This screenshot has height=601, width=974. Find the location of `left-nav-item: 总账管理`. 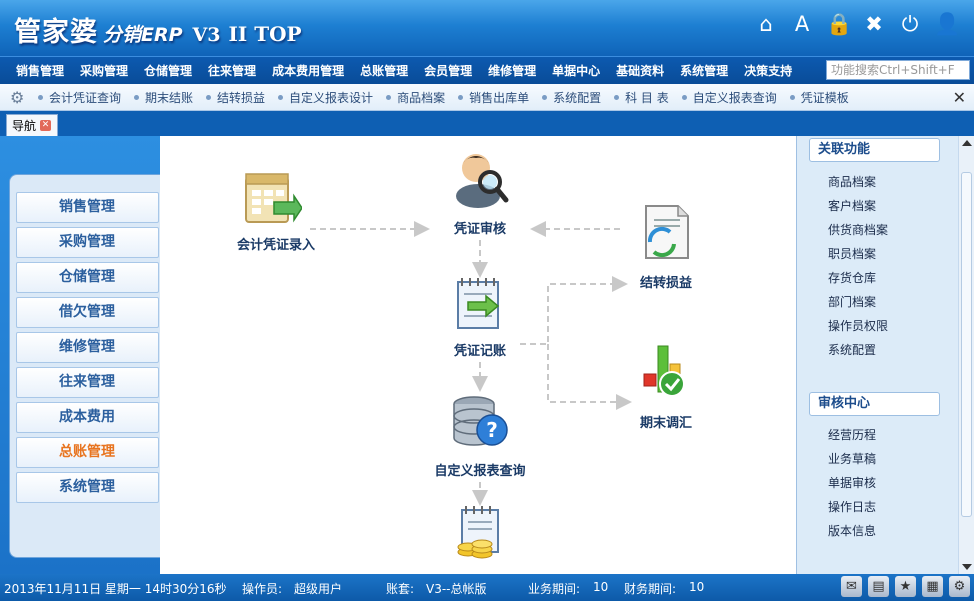

left-nav-item: 总账管理 is located at coordinates (87, 452).